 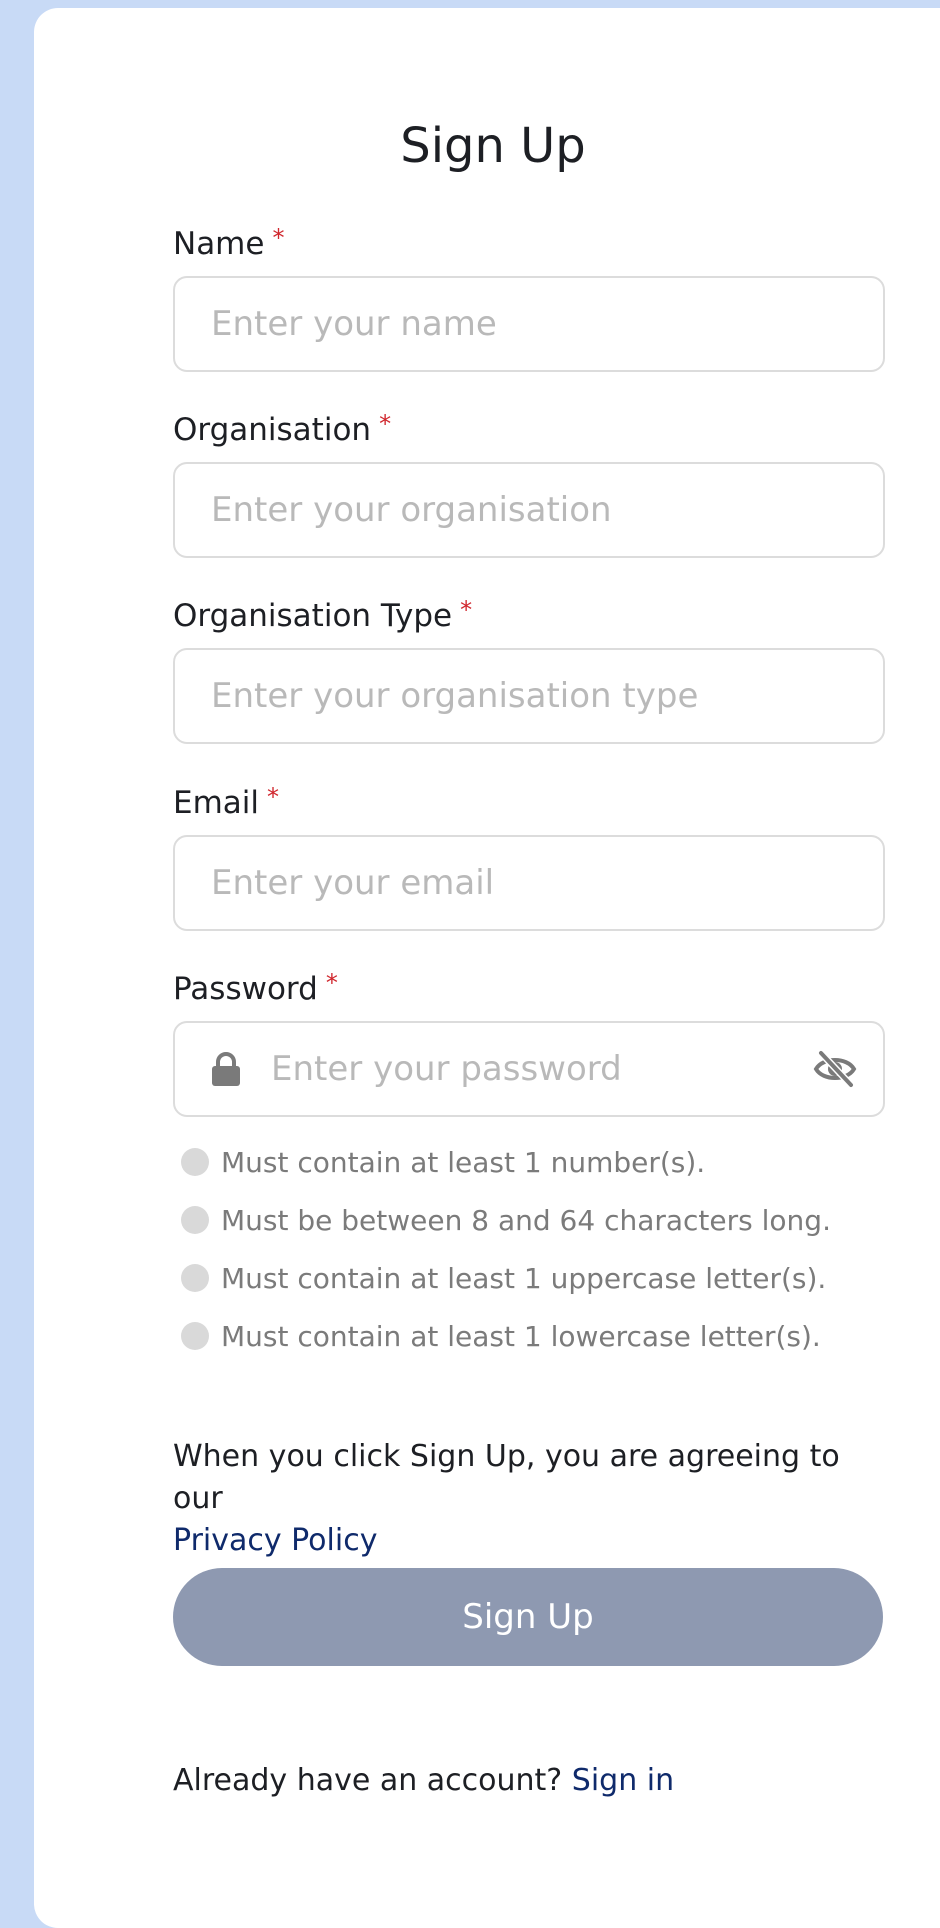 What do you see at coordinates (528, 1617) in the screenshot?
I see `sign-up-button: Sign Up` at bounding box center [528, 1617].